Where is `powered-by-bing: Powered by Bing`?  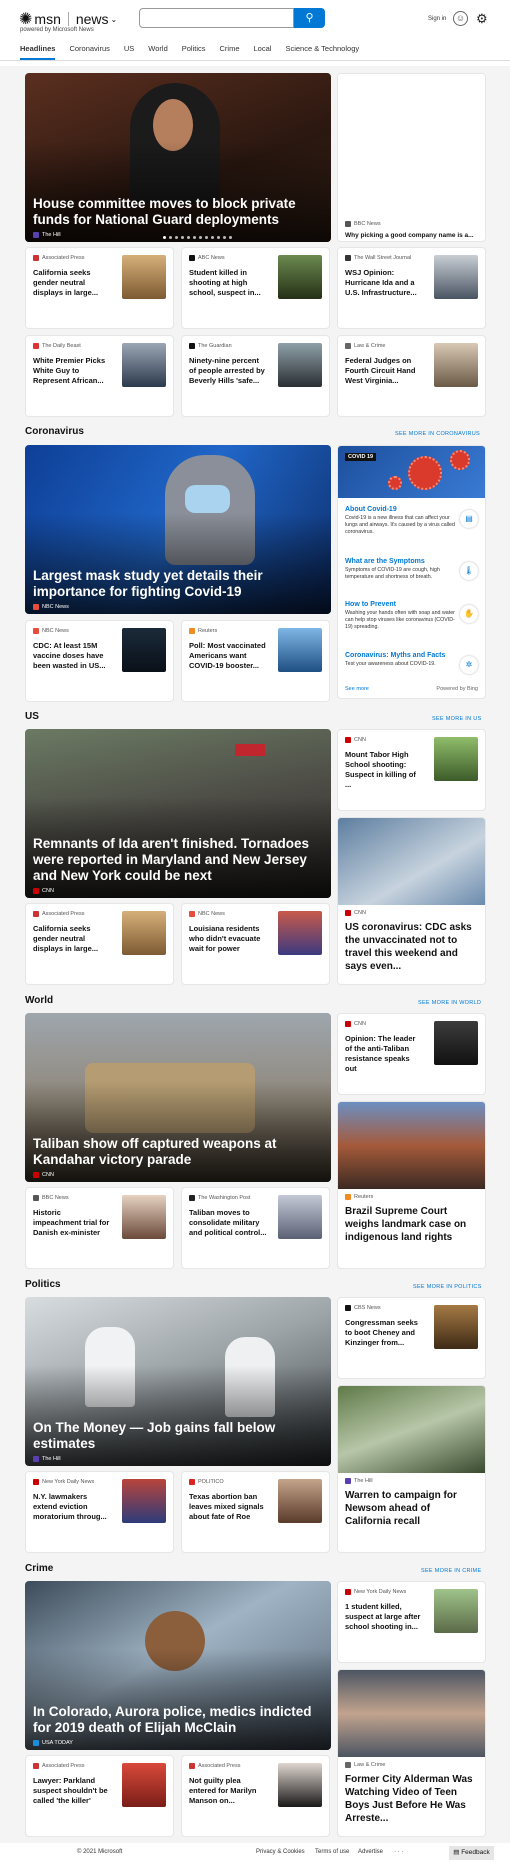 powered-by-bing: Powered by Bing is located at coordinates (457, 689).